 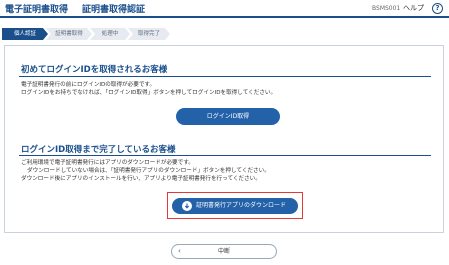 I want to click on help-icon: ?, so click(x=437, y=8).